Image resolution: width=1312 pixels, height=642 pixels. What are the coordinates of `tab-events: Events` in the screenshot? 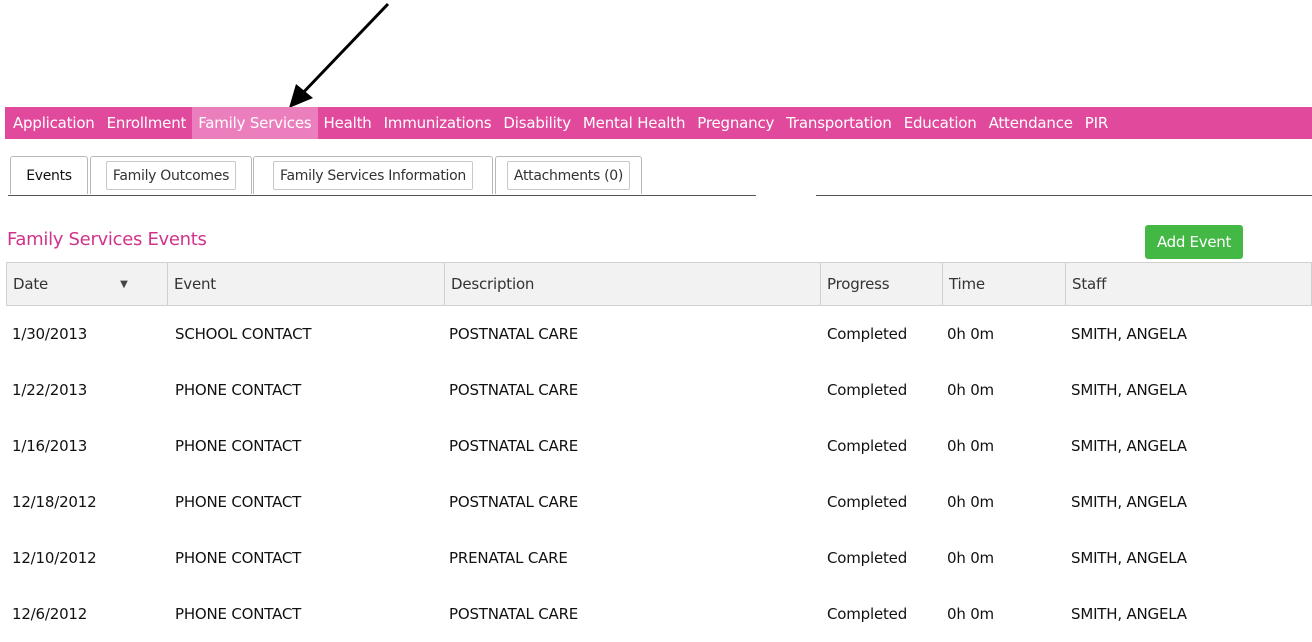 It's located at (49, 175).